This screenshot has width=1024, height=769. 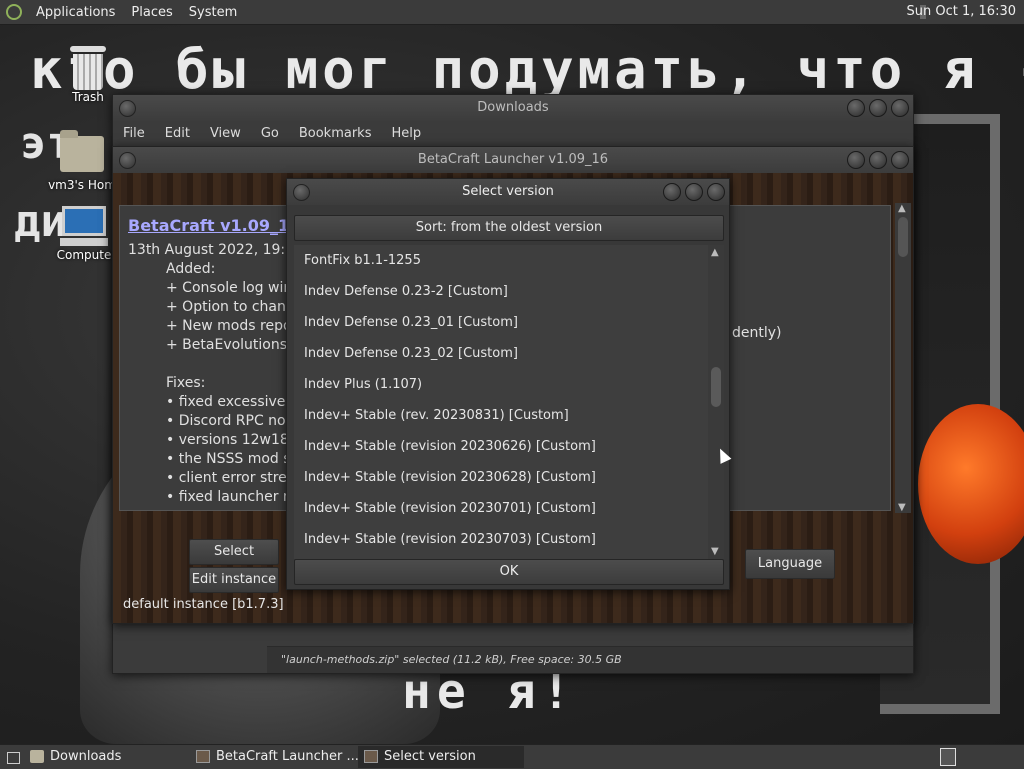 What do you see at coordinates (134, 133) in the screenshot?
I see `menu-file: File` at bounding box center [134, 133].